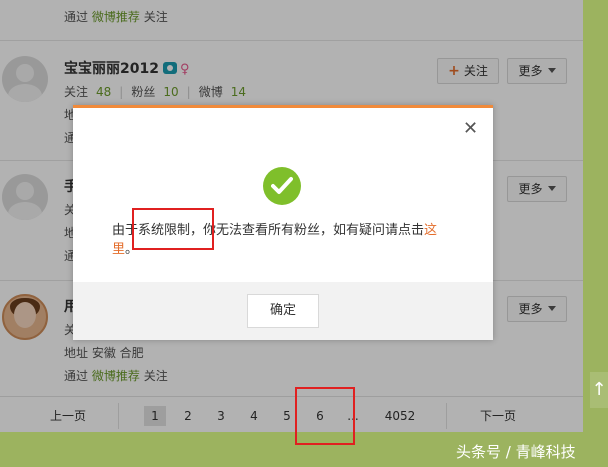  Describe the element at coordinates (282, 186) in the screenshot. I see `check-circle-icon` at that location.